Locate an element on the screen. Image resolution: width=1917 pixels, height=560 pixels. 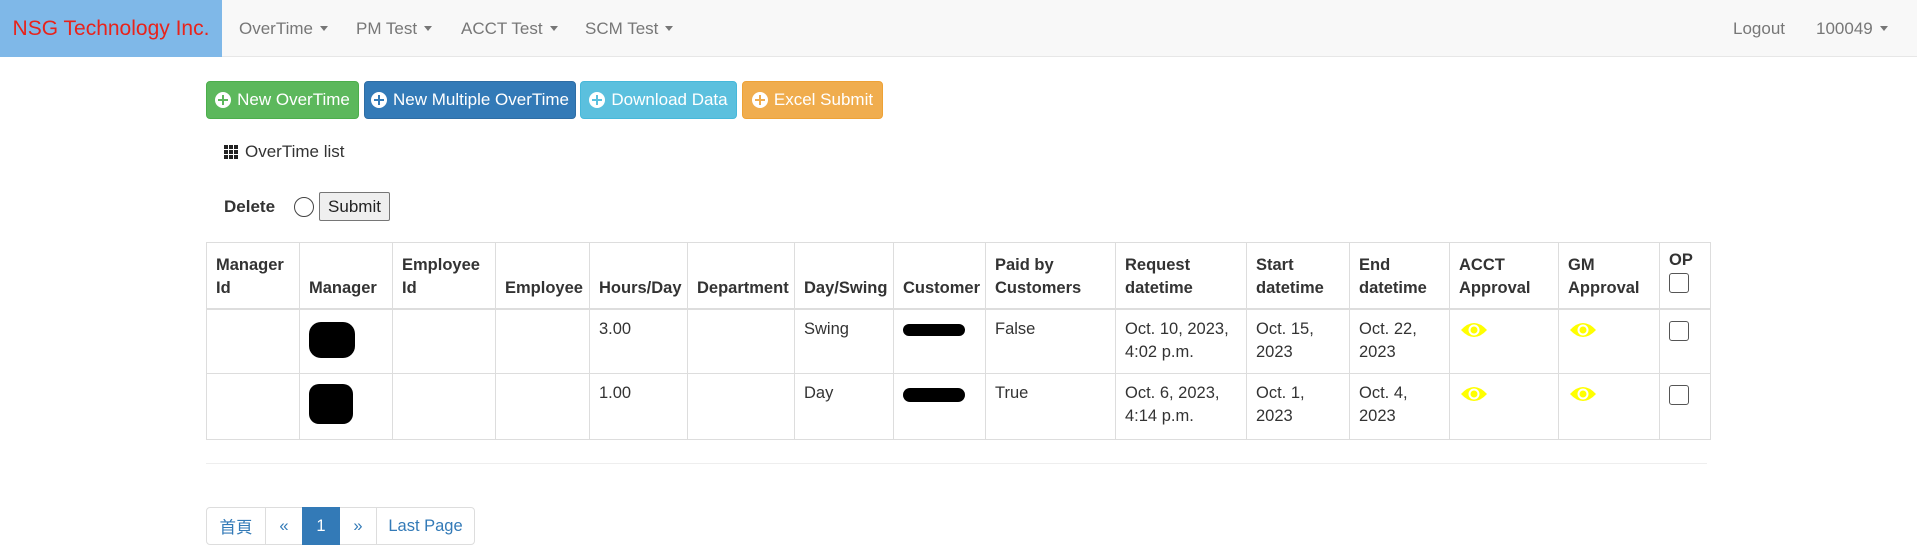
select-all-checkbox is located at coordinates (1679, 283).